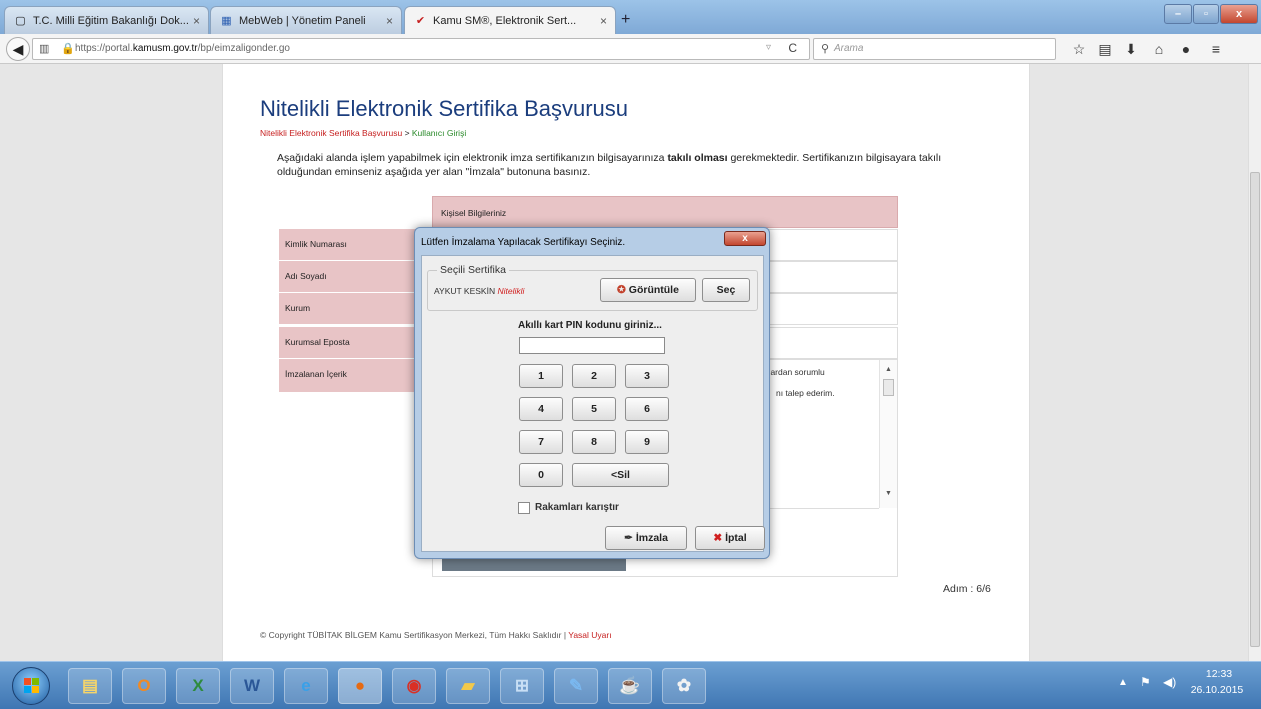 The image size is (1261, 709). What do you see at coordinates (1219, 674) in the screenshot?
I see `clock-time: 12:33` at bounding box center [1219, 674].